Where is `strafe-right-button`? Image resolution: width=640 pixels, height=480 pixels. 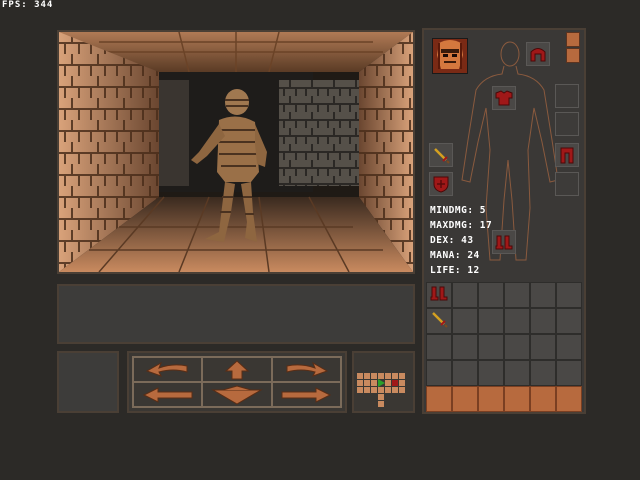 strafe-right-button is located at coordinates (306, 394).